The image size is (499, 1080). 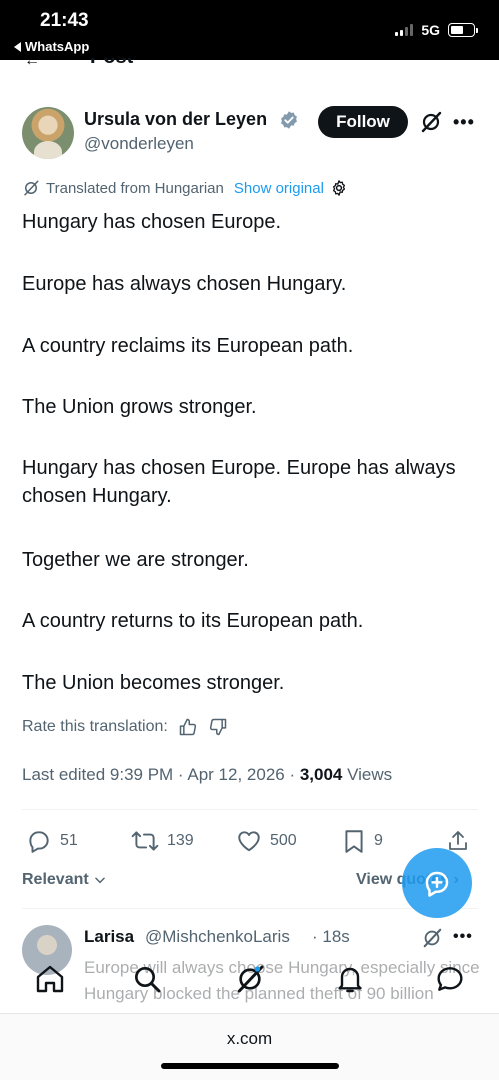 I want to click on bookmark-action: 9, so click(x=362, y=841).